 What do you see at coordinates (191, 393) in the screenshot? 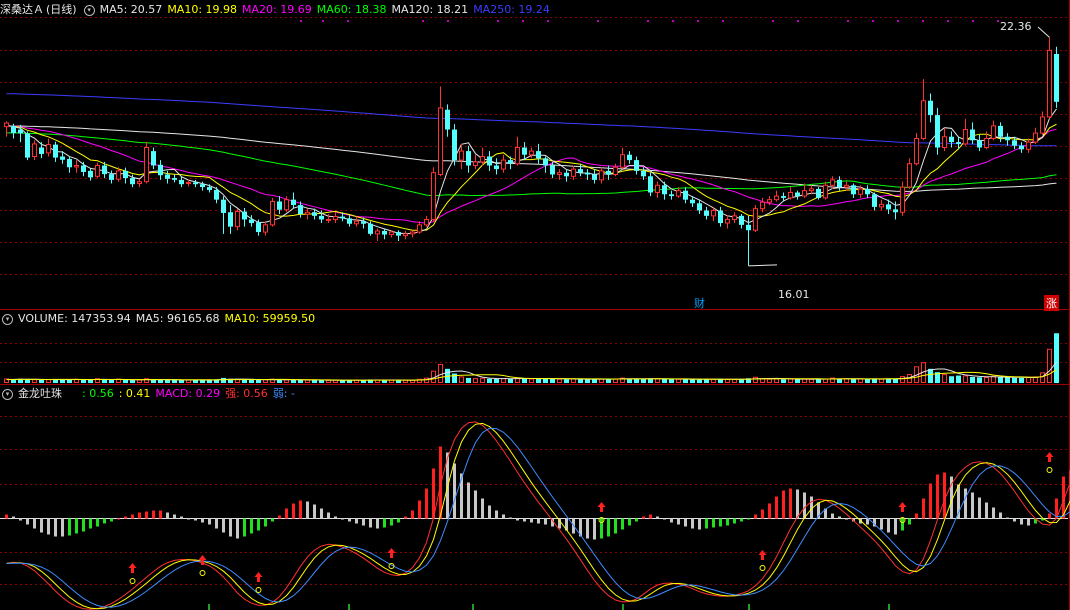
I see `macd-indicators: : 0.56: 0.41 MACD: 0.29 强: 0.56 弱: -` at bounding box center [191, 393].